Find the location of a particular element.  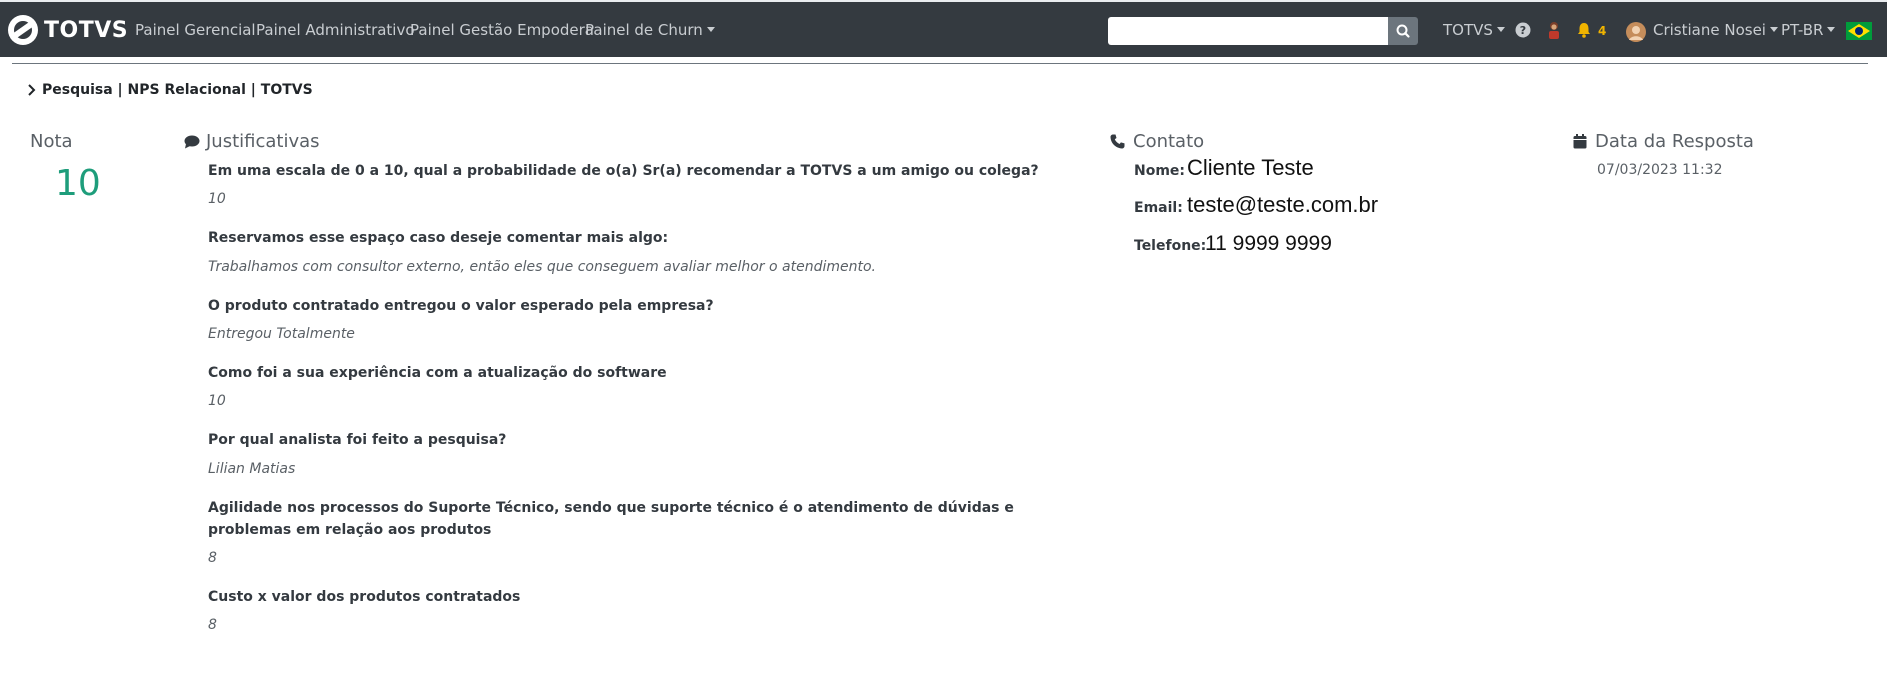

chevron-right-icon is located at coordinates (32, 90).